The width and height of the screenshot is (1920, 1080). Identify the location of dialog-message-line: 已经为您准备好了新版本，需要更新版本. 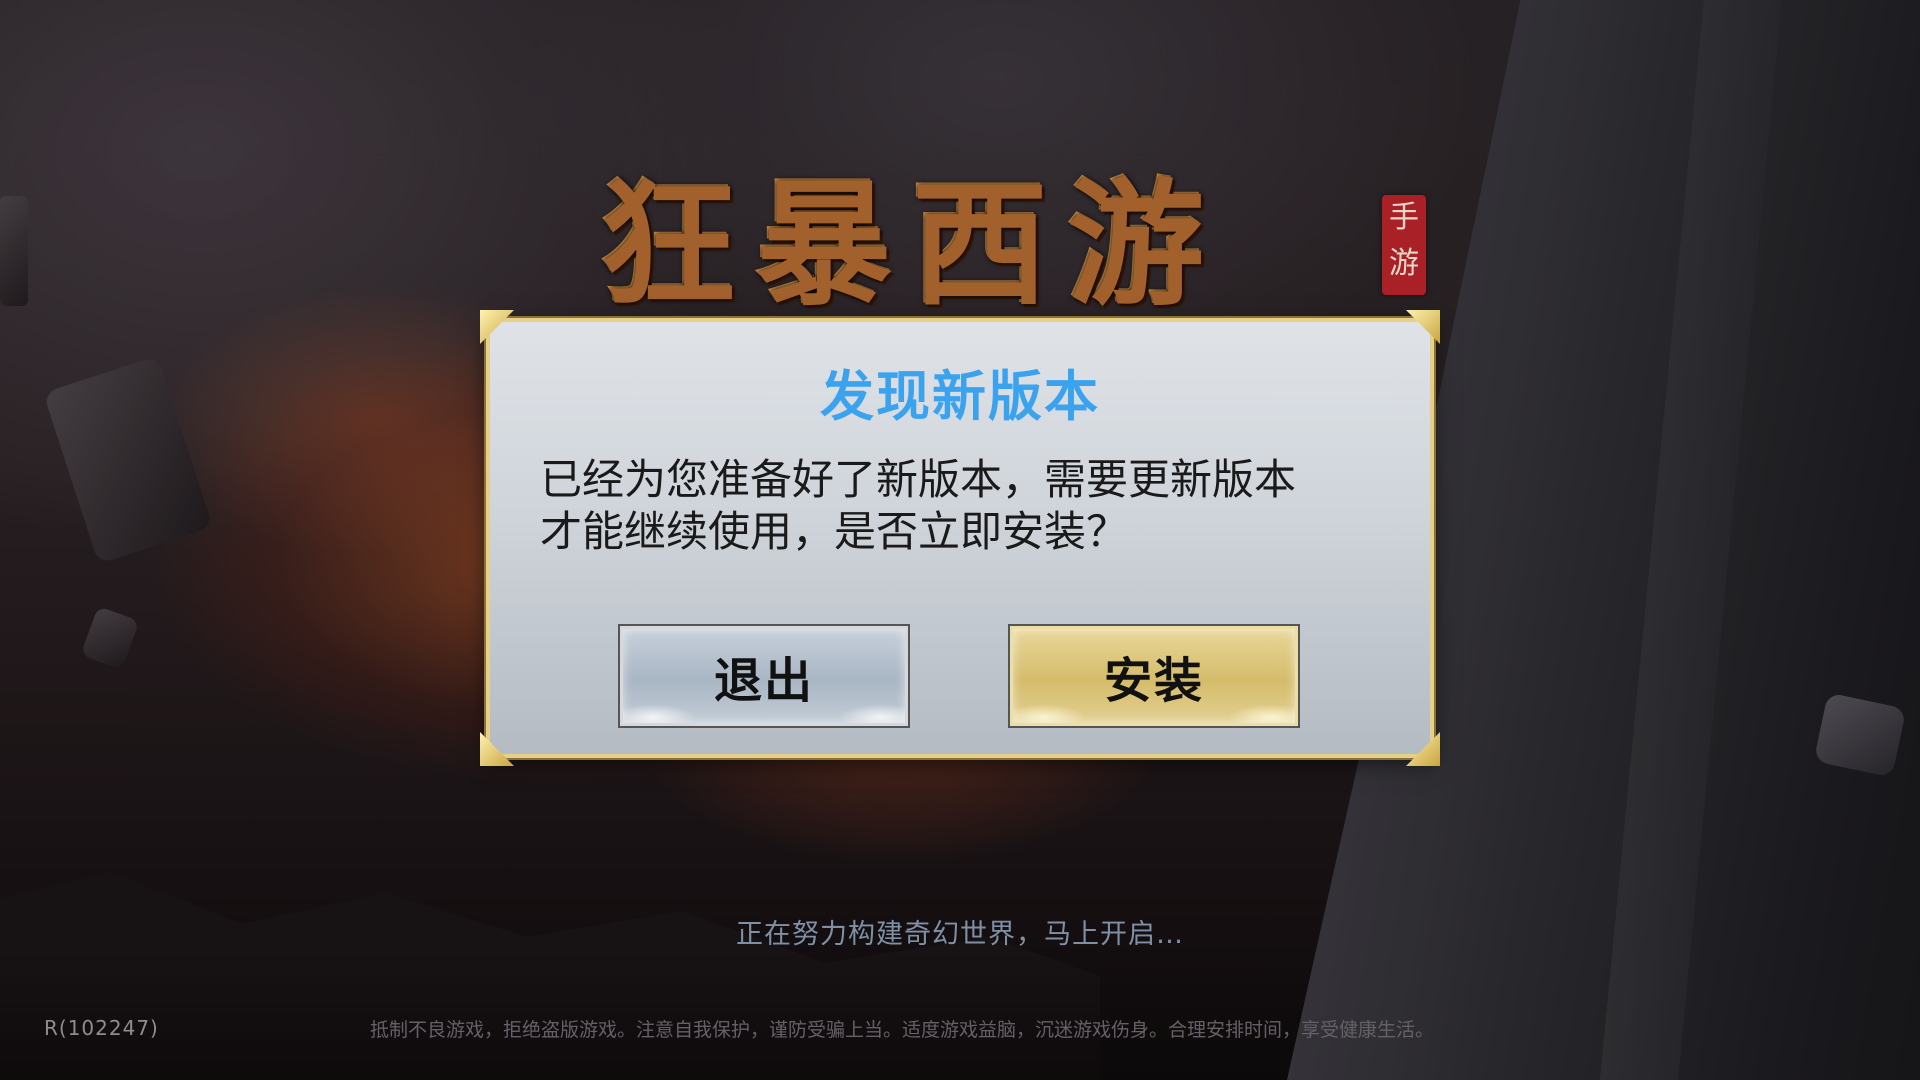
(918, 479).